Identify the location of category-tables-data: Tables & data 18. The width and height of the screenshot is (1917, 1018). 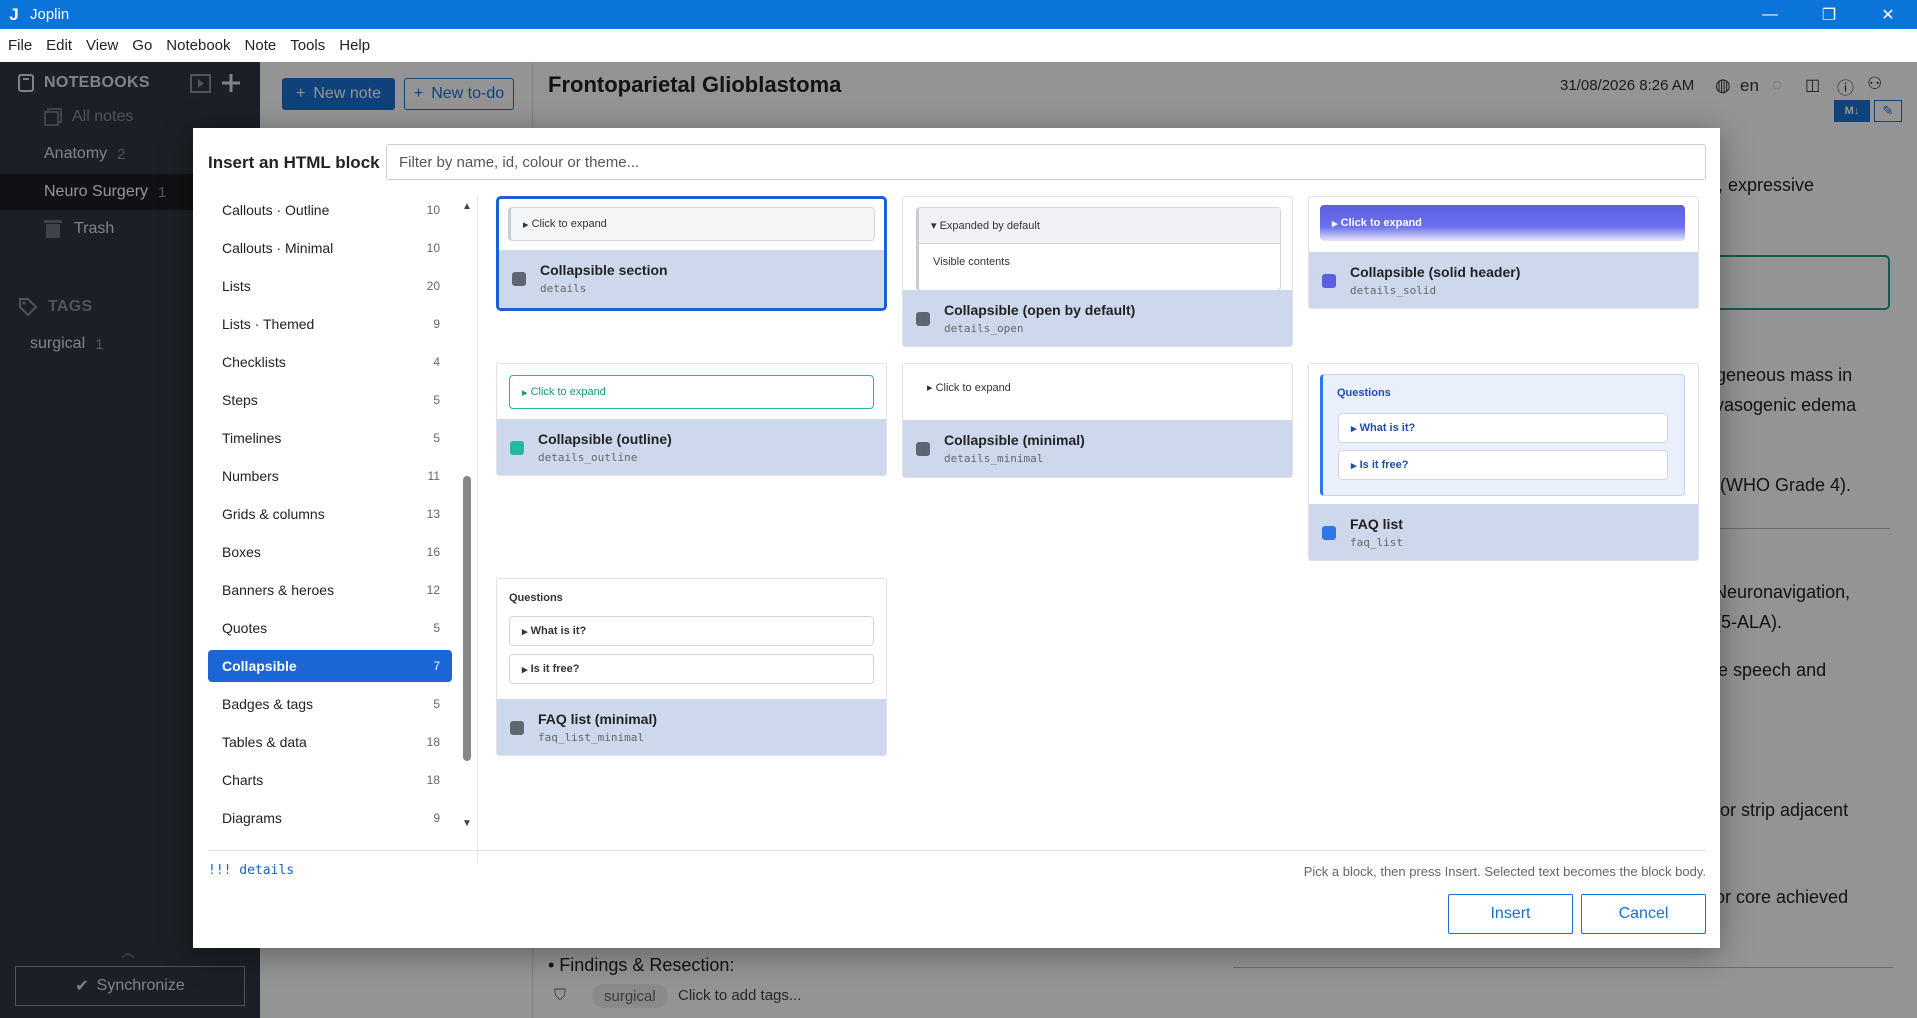
(330, 742).